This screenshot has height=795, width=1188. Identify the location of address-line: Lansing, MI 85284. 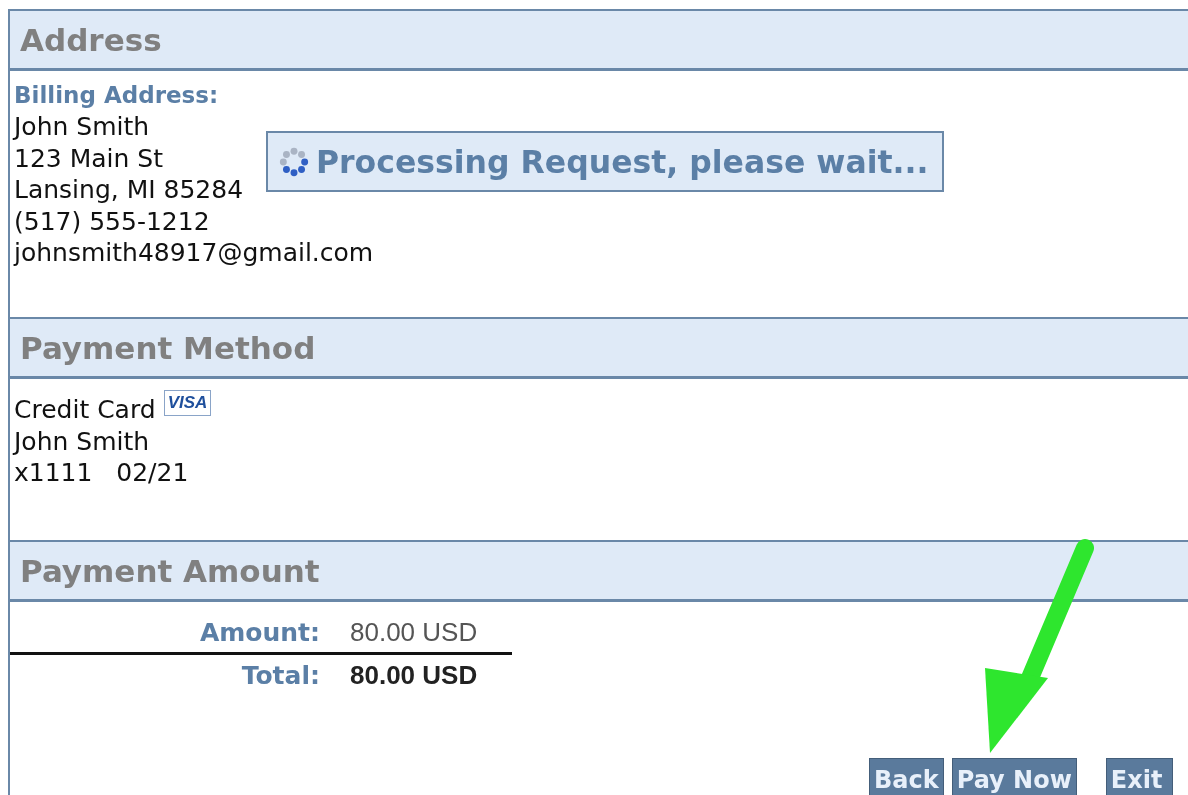
(129, 190).